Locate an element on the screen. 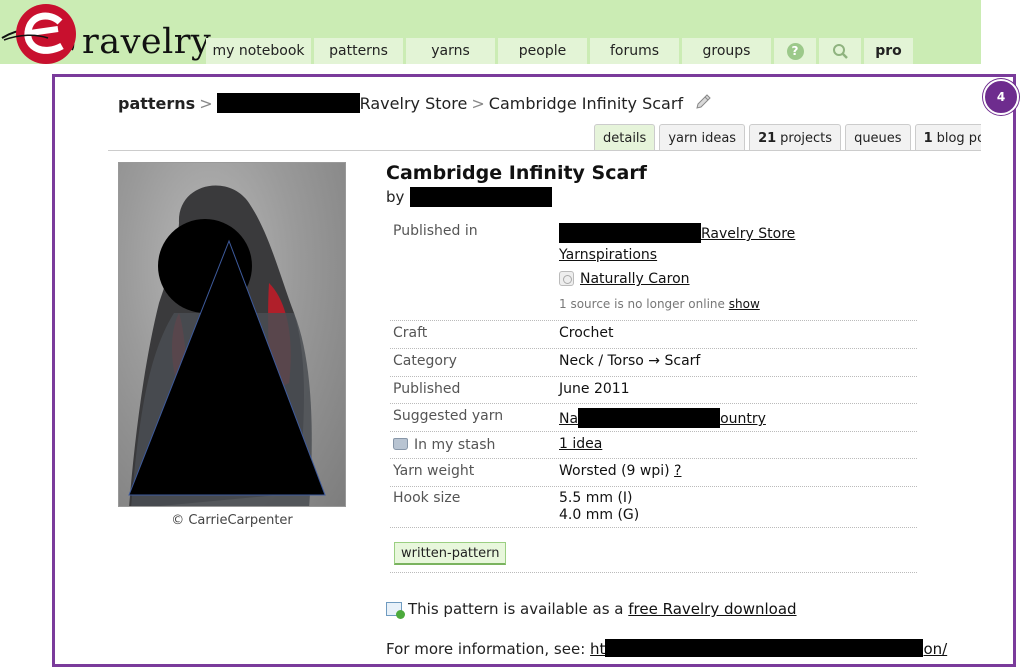 Image resolution: width=1024 pixels, height=669 pixels. tab-blog-po: 1 blog po is located at coordinates (947, 137).